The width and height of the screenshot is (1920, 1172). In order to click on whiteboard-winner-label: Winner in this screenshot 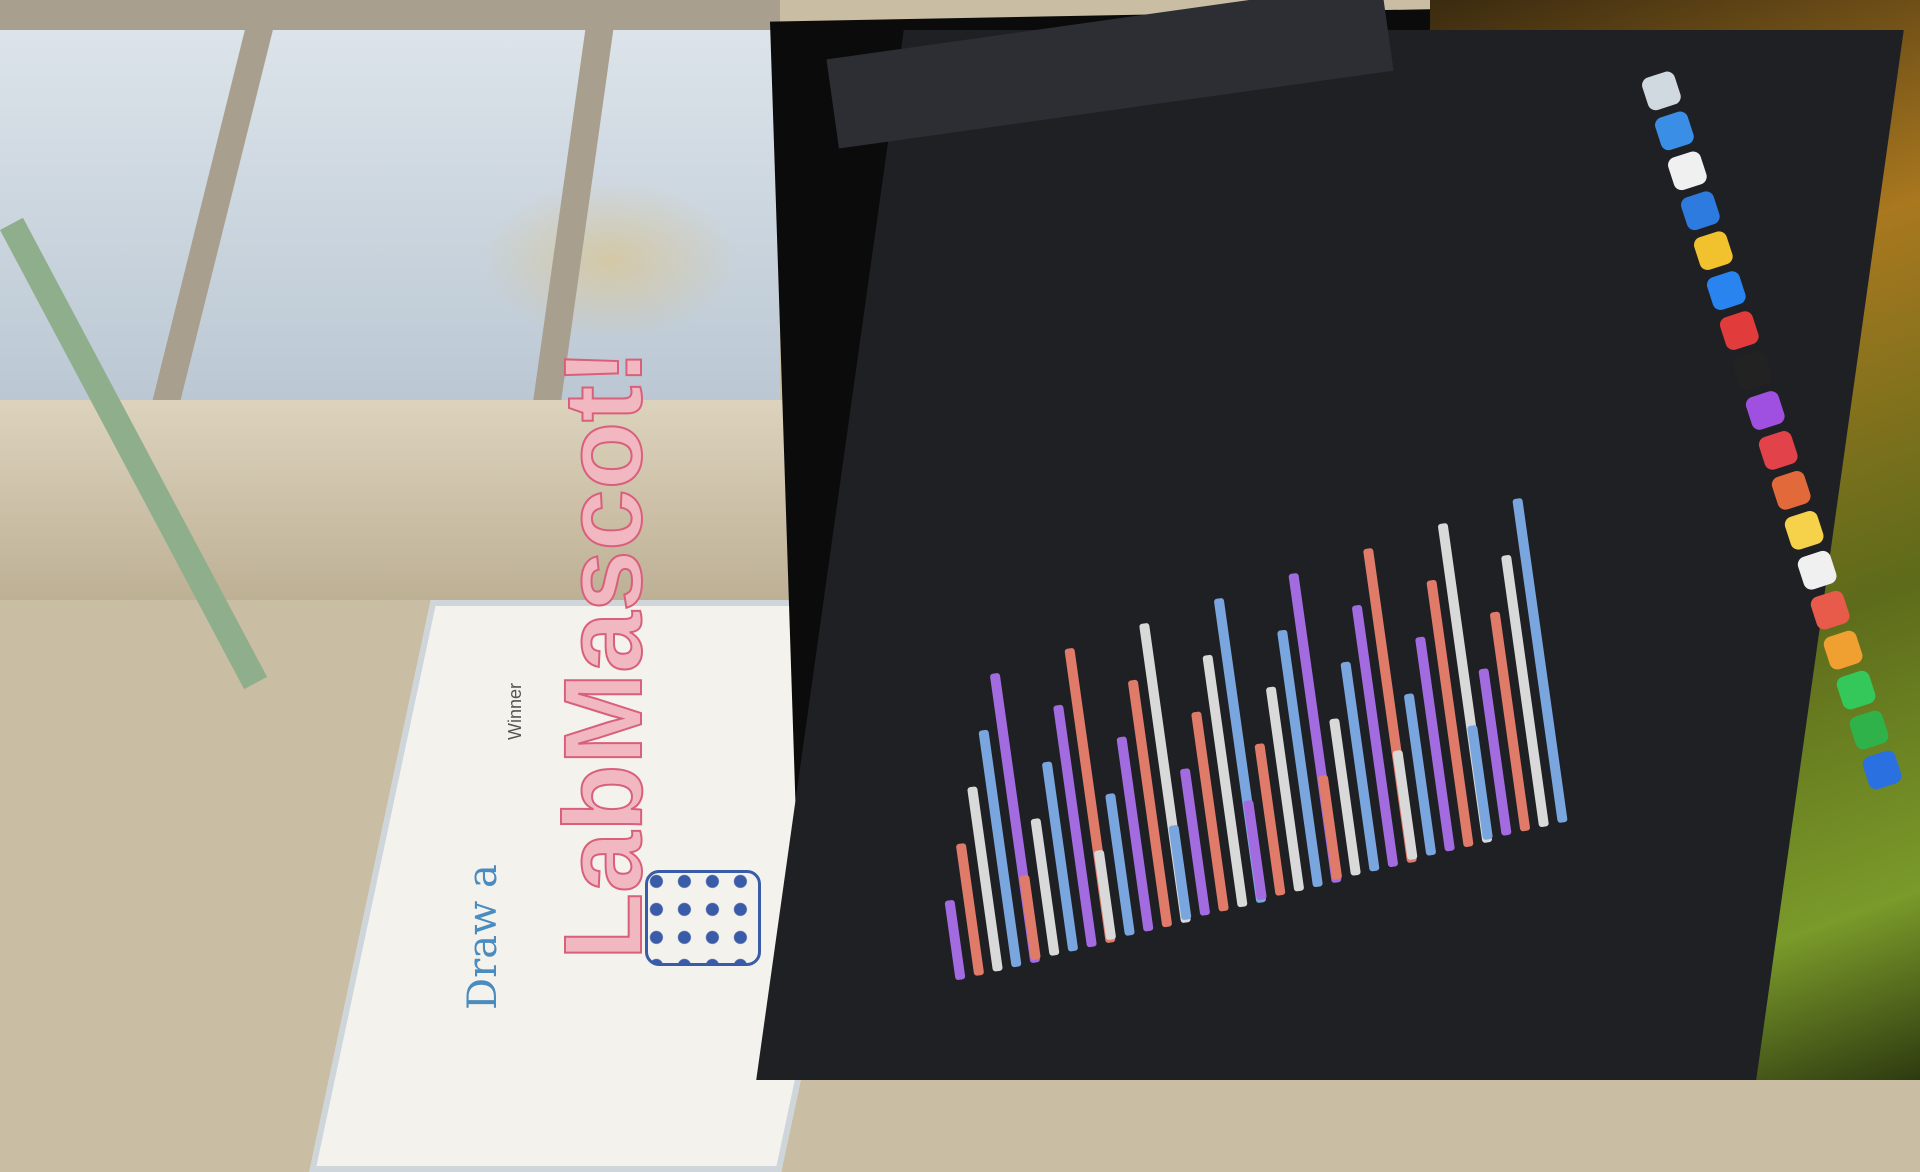, I will do `click(515, 711)`.